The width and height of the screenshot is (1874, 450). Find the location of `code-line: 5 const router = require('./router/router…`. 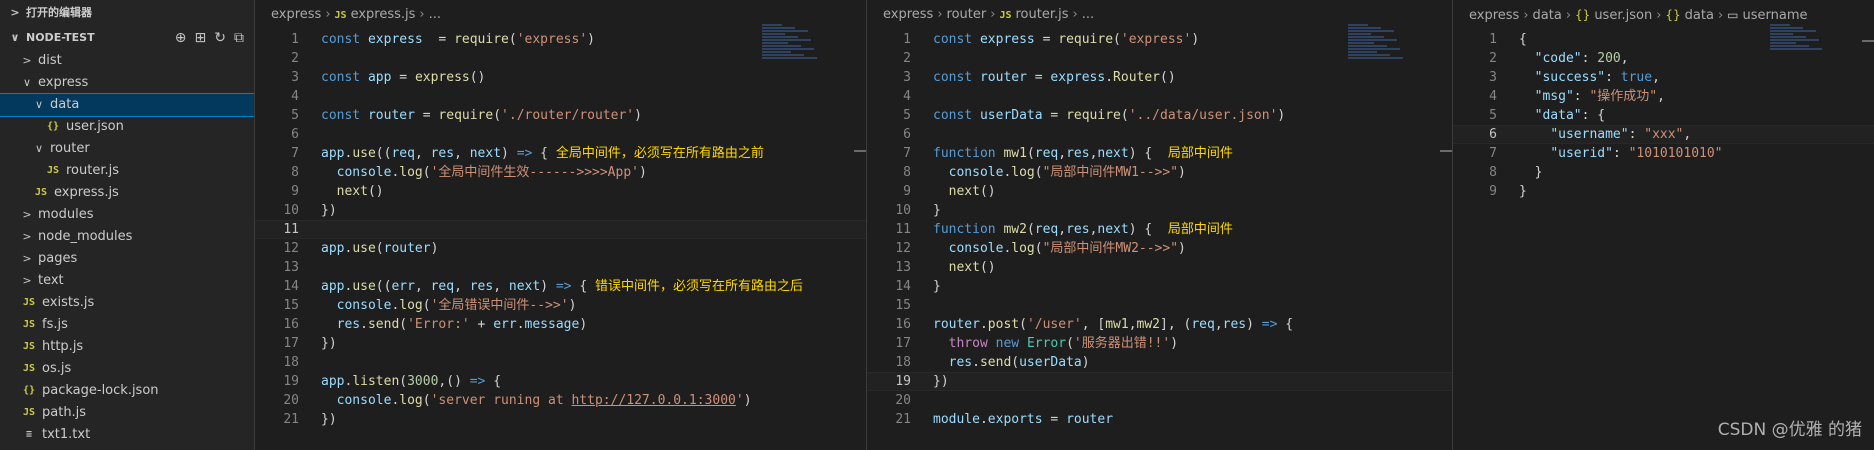

code-line: 5 const router = require('./router/router… is located at coordinates (560, 115).